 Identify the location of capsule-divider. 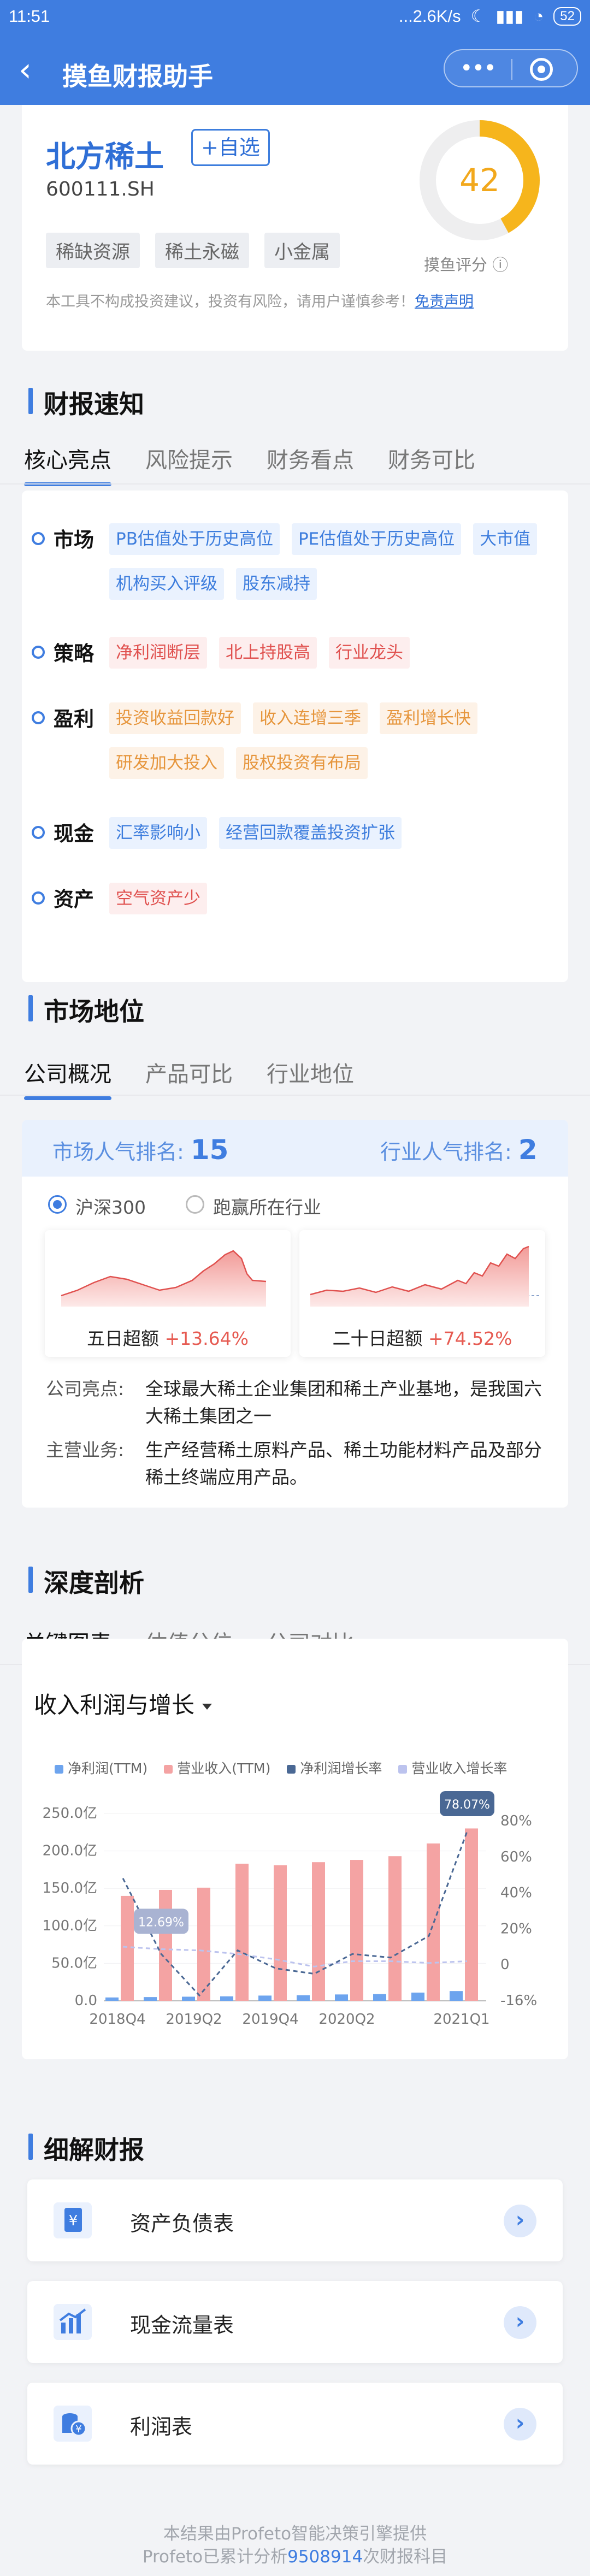
(511, 69).